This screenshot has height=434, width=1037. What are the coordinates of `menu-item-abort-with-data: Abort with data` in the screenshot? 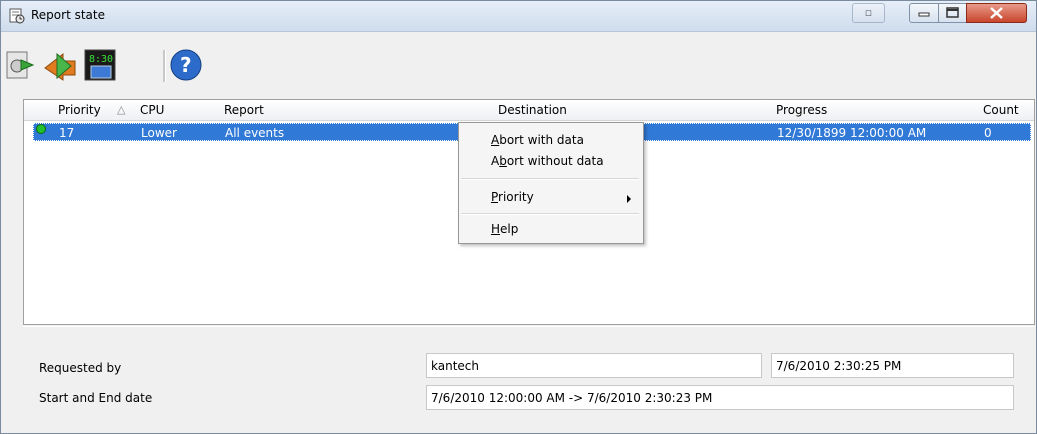 It's located at (537, 140).